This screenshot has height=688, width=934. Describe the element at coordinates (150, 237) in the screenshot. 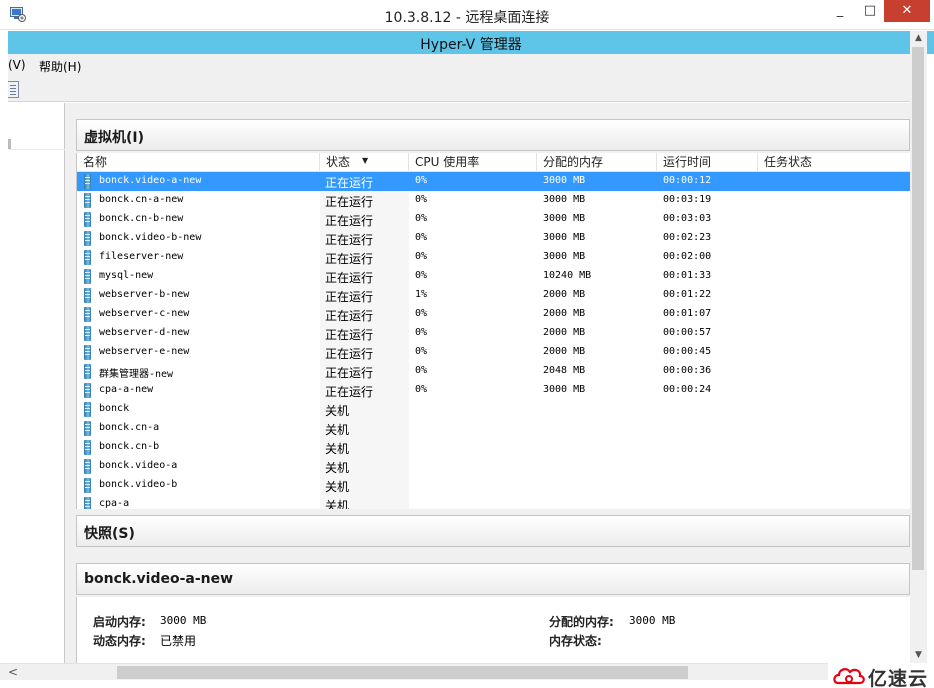

I see `vm-name: bonck.video-b-new` at that location.